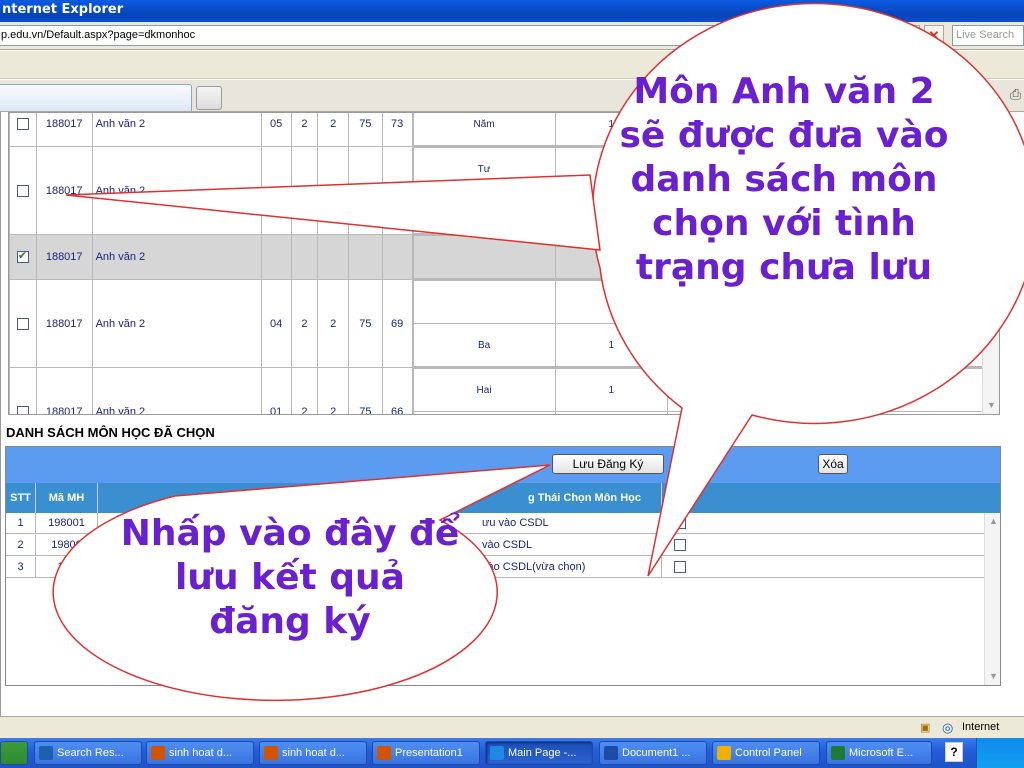 This screenshot has height=768, width=1024. I want to click on header-status: g Thái Chọn Môn Học, so click(545, 498).